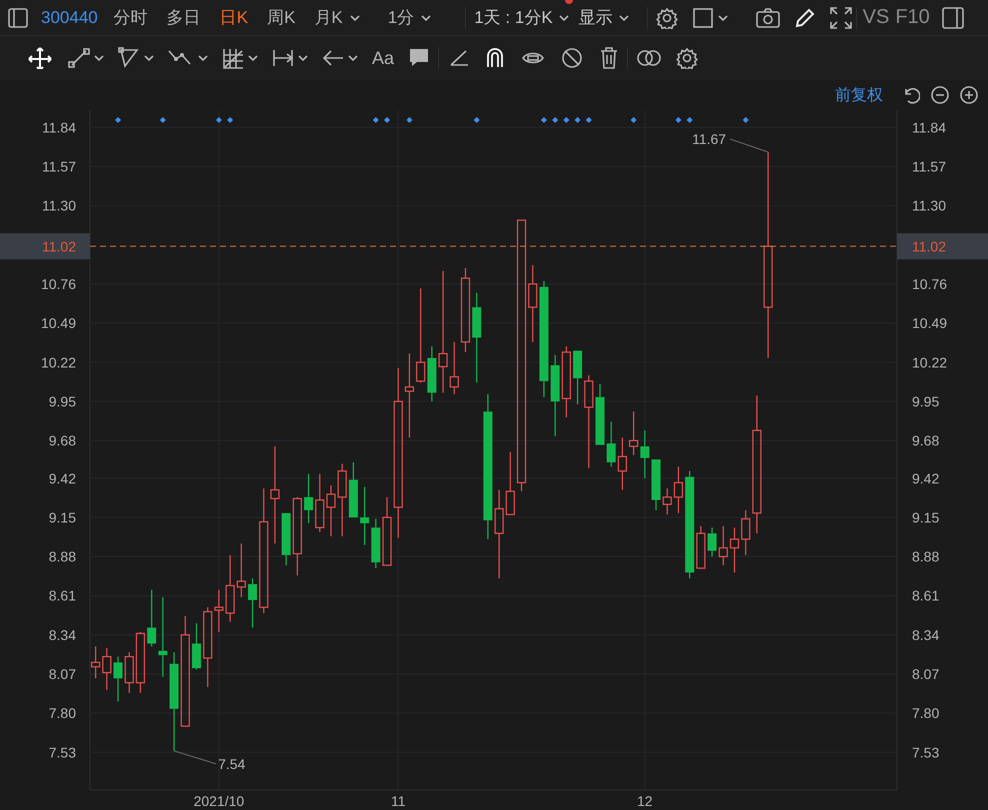  Describe the element at coordinates (337, 17) in the screenshot. I see `period-tab: 月K` at that location.